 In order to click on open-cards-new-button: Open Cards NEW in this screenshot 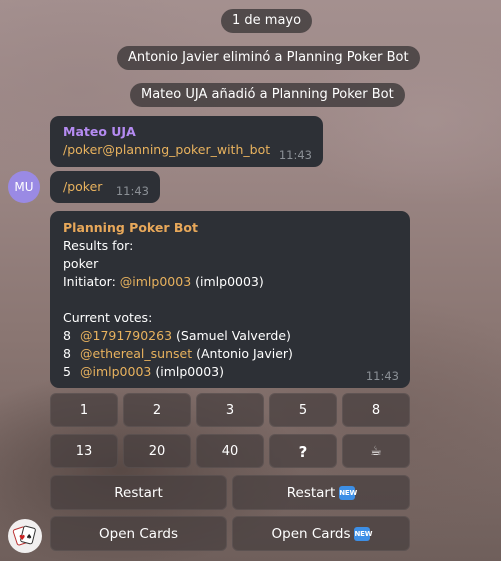, I will do `click(321, 533)`.